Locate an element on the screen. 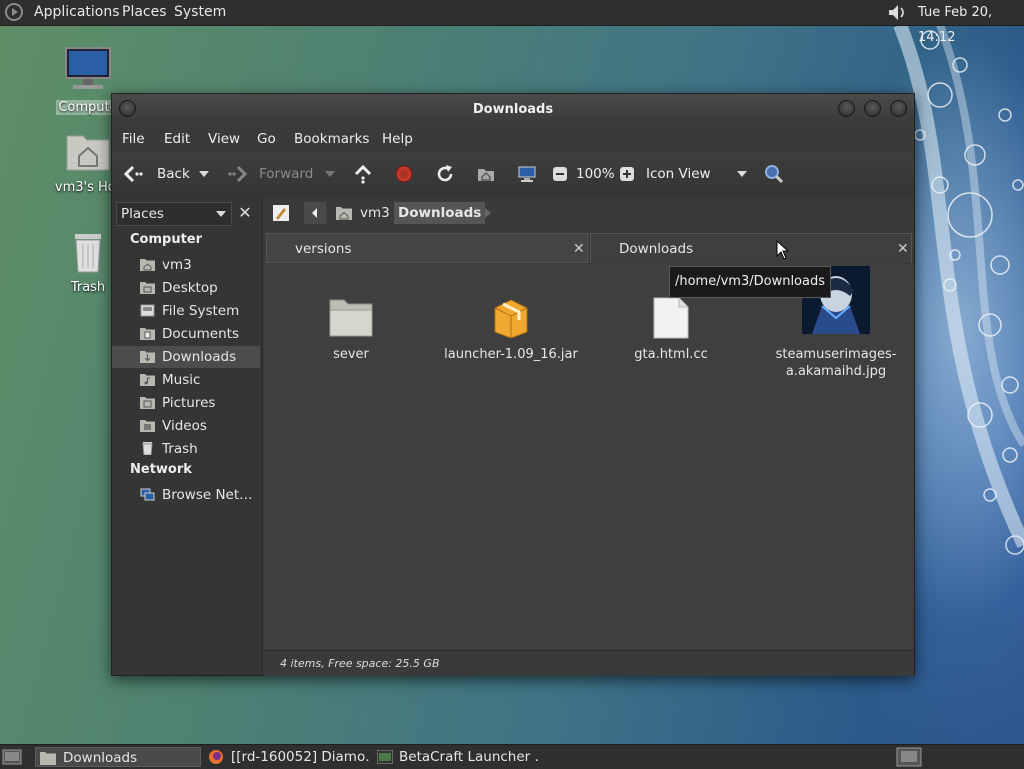 This screenshot has height=769, width=1024. menu-view: View is located at coordinates (224, 139).